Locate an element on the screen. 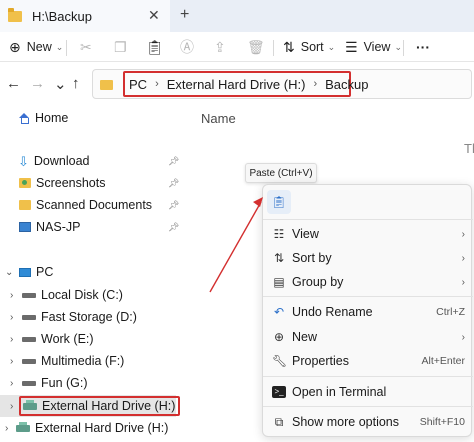 The height and width of the screenshot is (442, 474). sidebar-item-label: NAS-JP is located at coordinates (58, 227).